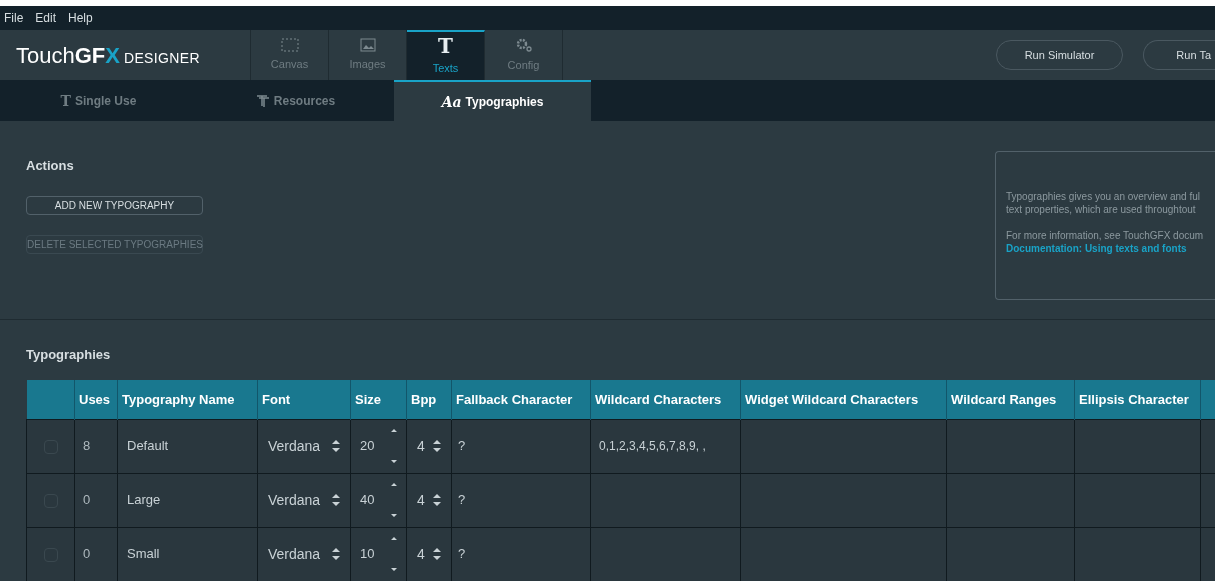 The image size is (1215, 581). What do you see at coordinates (187, 399) in the screenshot?
I see `column-header: Typography Name` at bounding box center [187, 399].